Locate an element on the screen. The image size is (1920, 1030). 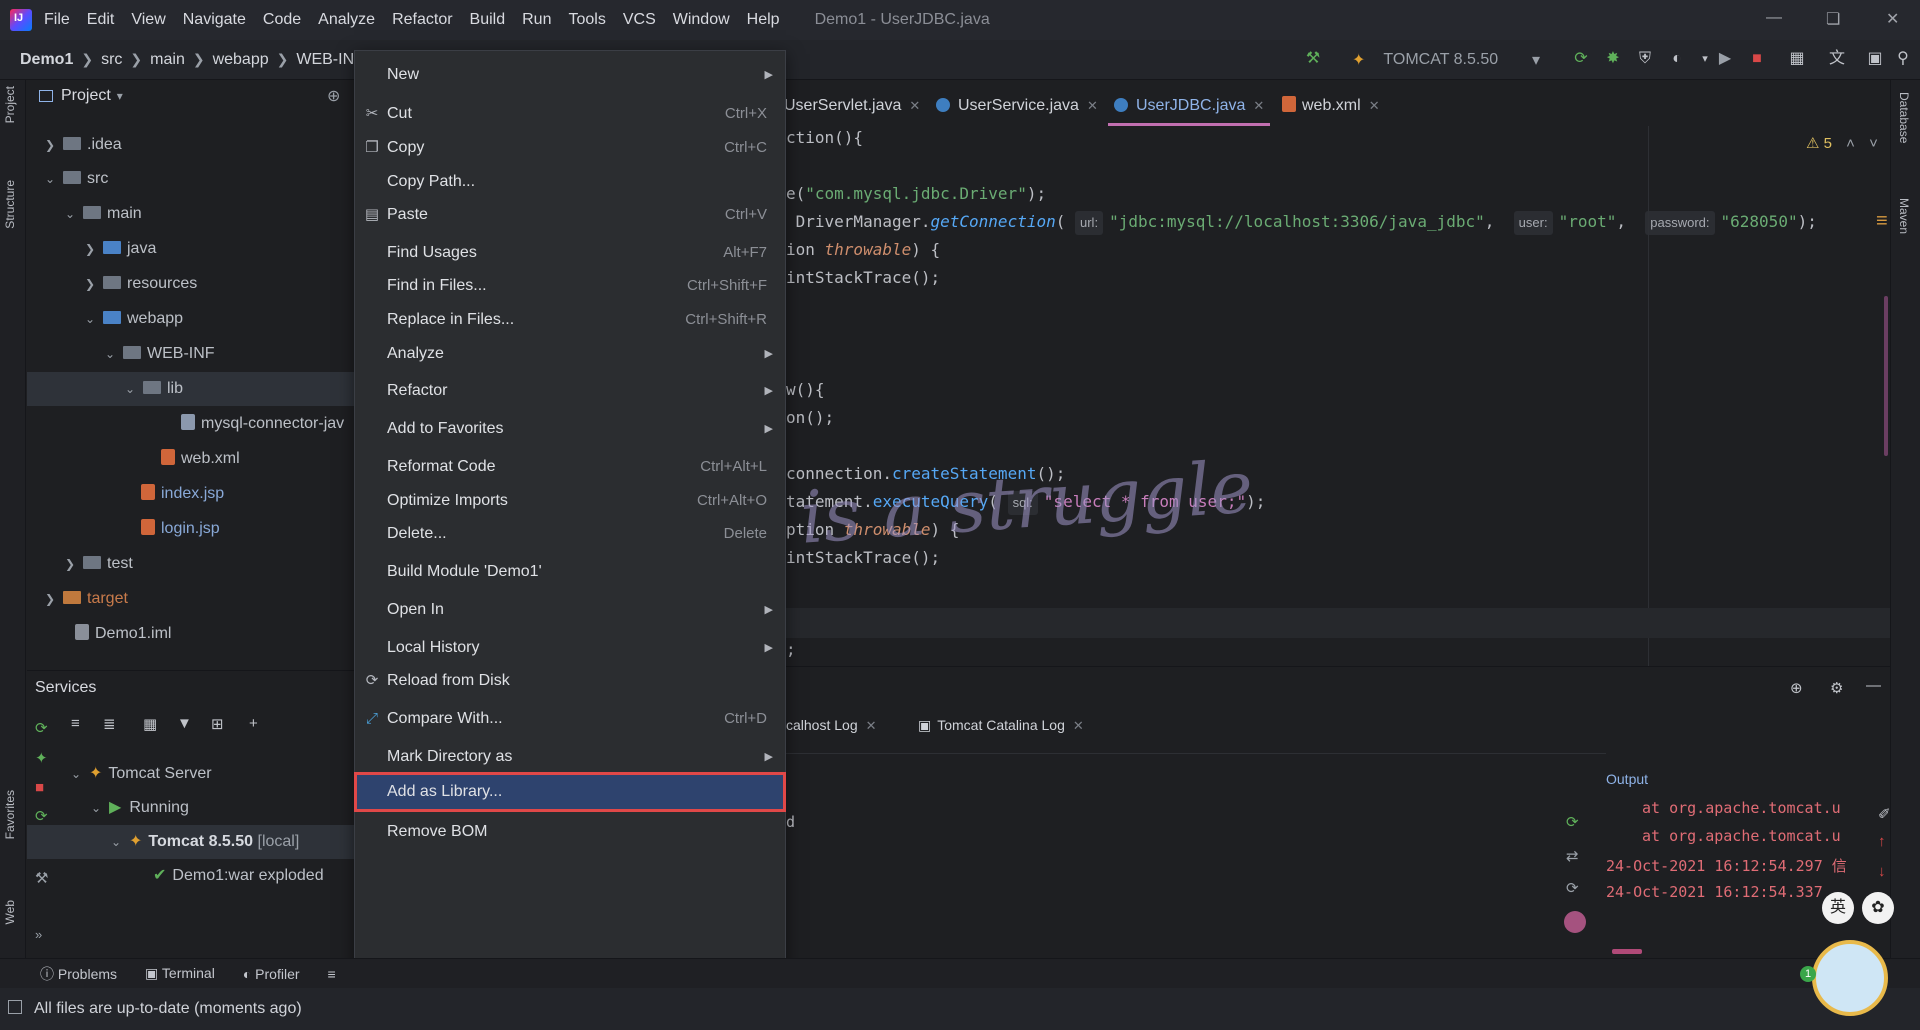
menu-item-replace-in-files: Replace in Files... Ctrl+Shift+R is located at coordinates (570, 320).